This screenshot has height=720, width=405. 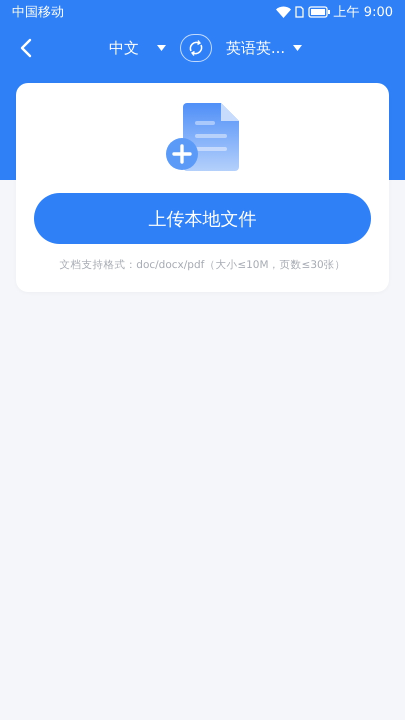 I want to click on swap-icon, so click(x=195, y=48).